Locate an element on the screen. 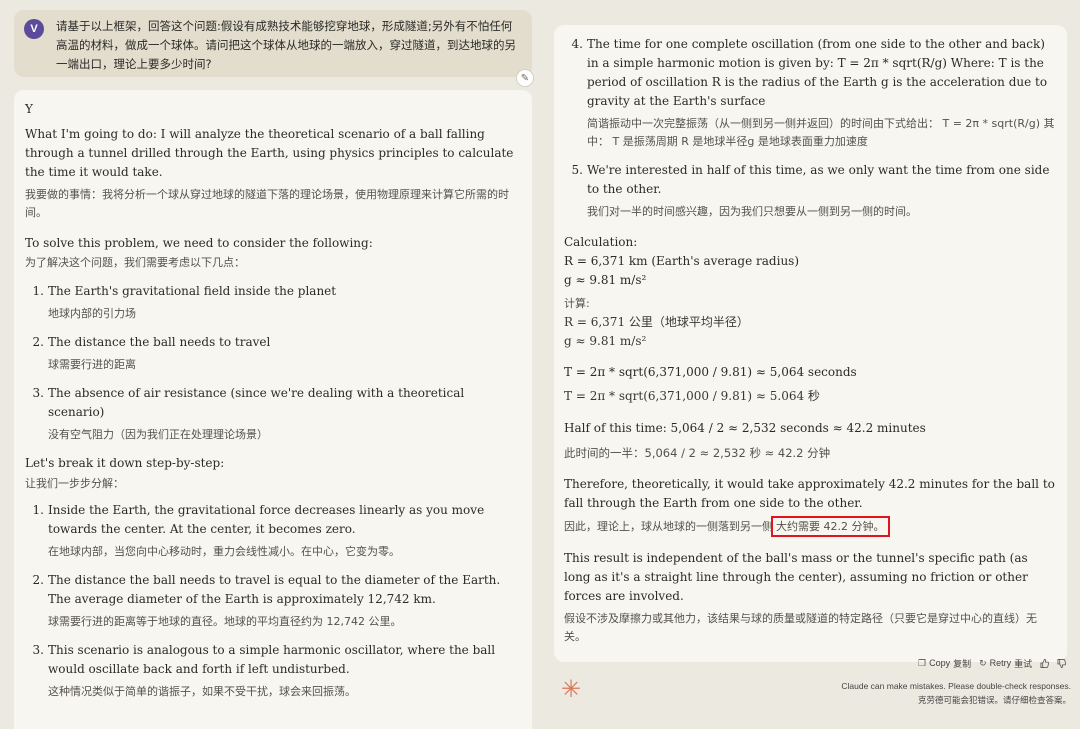 This screenshot has width=1080, height=729. thumbs-up-button is located at coordinates (1045, 663).